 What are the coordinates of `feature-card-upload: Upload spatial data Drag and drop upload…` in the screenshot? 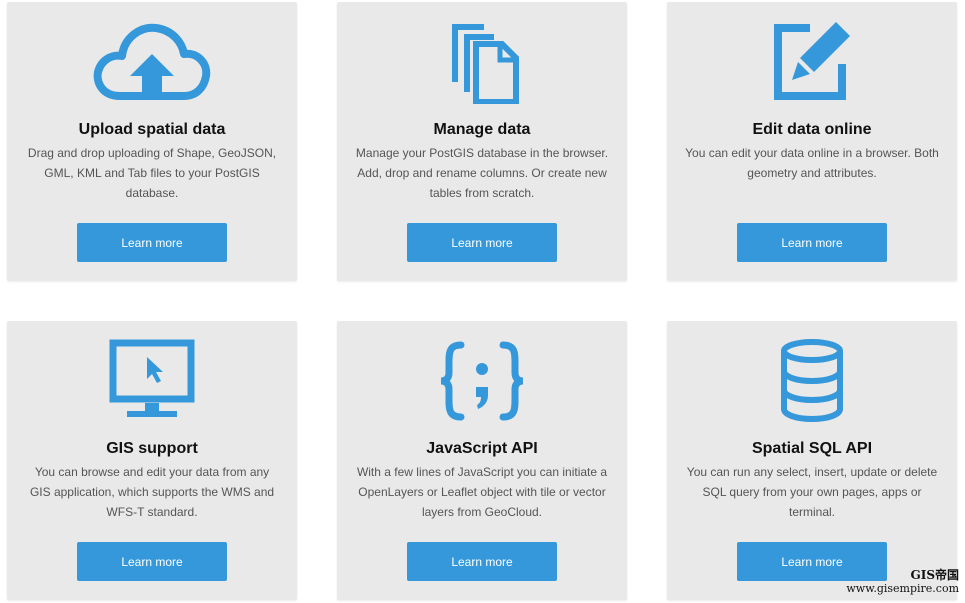 It's located at (152, 141).